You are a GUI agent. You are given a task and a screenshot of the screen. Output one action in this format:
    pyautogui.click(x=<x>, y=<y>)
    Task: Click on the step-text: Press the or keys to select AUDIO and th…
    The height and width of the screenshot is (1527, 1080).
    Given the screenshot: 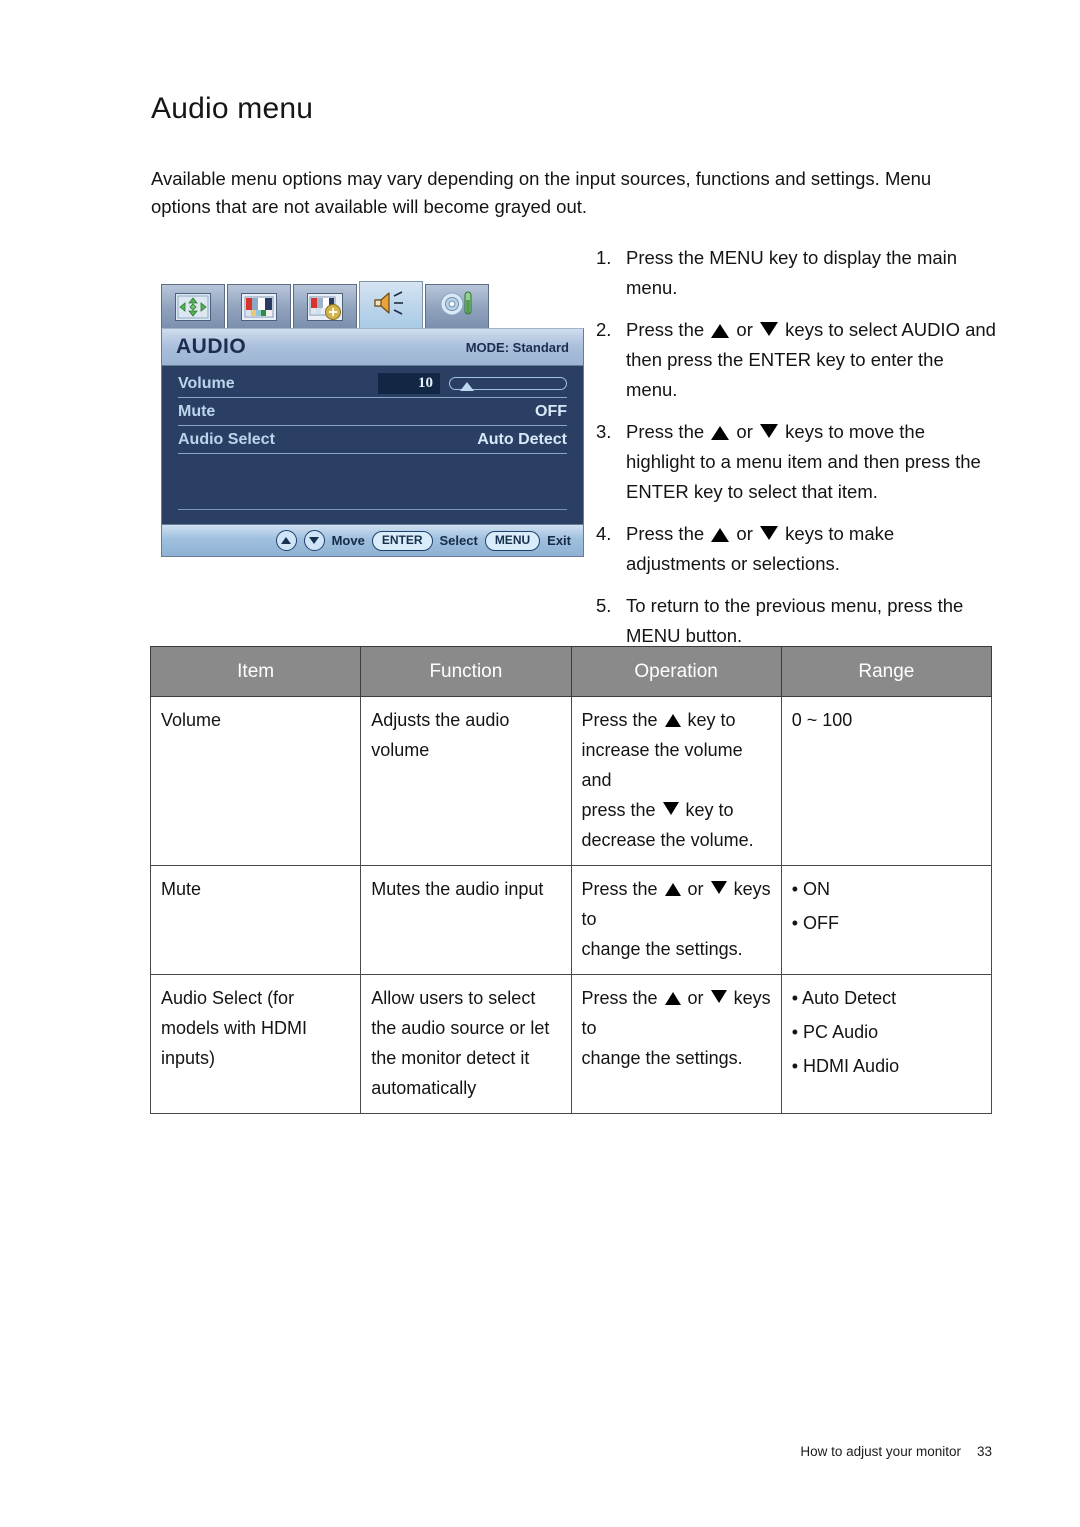 What is the action you would take?
    pyautogui.click(x=811, y=359)
    